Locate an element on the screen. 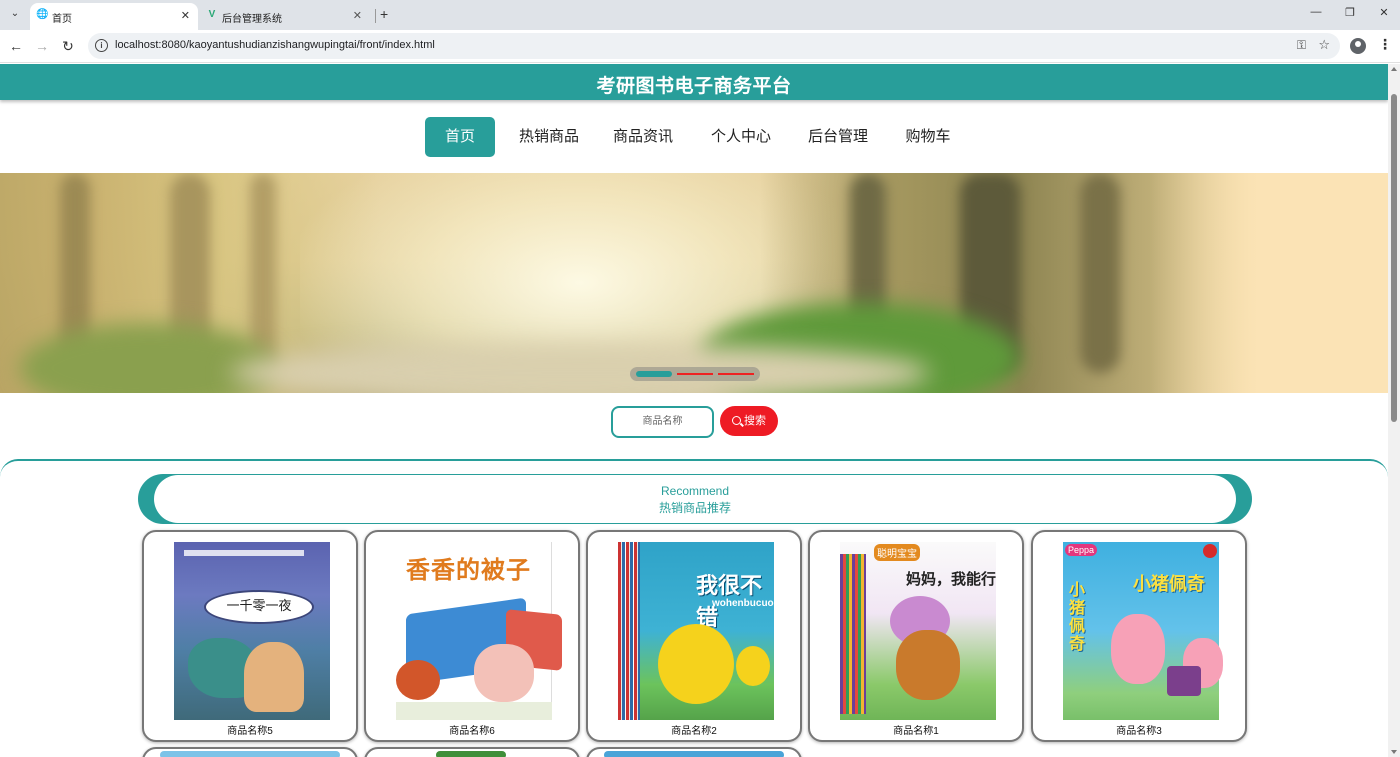 This screenshot has height=757, width=1400. tab-title: 后台管理系统 is located at coordinates (252, 19).